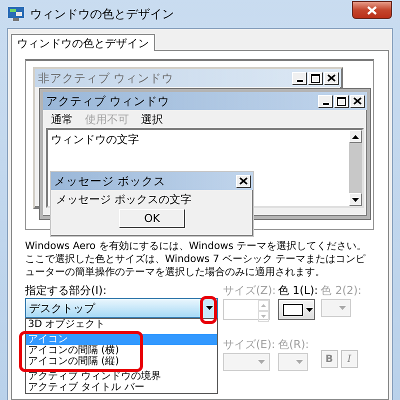  Describe the element at coordinates (107, 119) in the screenshot. I see `menu-item: 使用不可` at that location.